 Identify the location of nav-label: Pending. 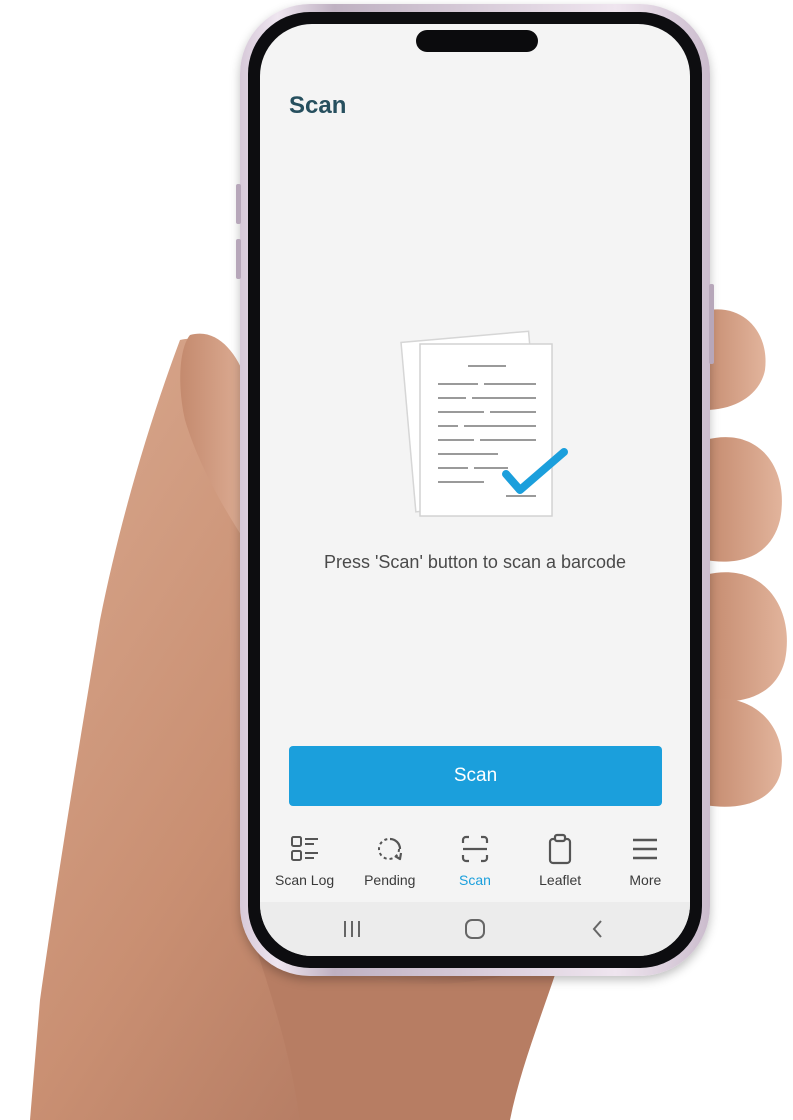
(390, 880).